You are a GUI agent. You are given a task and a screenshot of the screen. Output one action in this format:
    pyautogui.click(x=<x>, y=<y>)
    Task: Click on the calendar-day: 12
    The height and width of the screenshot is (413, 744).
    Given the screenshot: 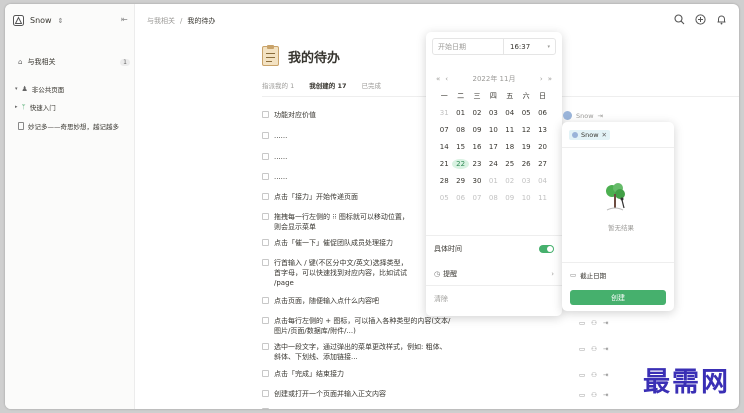 What is the action you would take?
    pyautogui.click(x=526, y=130)
    